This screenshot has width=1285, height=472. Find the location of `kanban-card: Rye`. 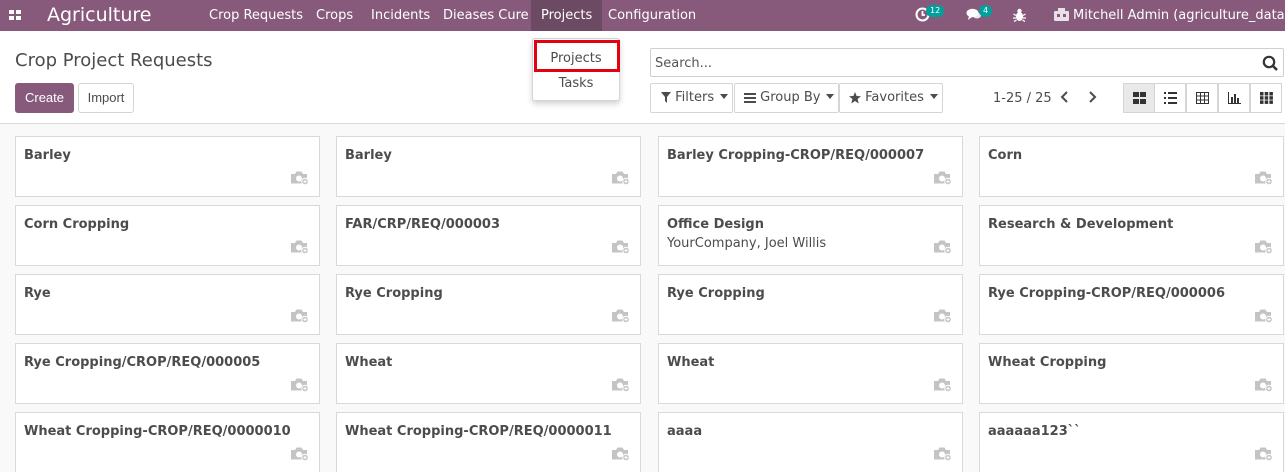

kanban-card: Rye is located at coordinates (167, 304).